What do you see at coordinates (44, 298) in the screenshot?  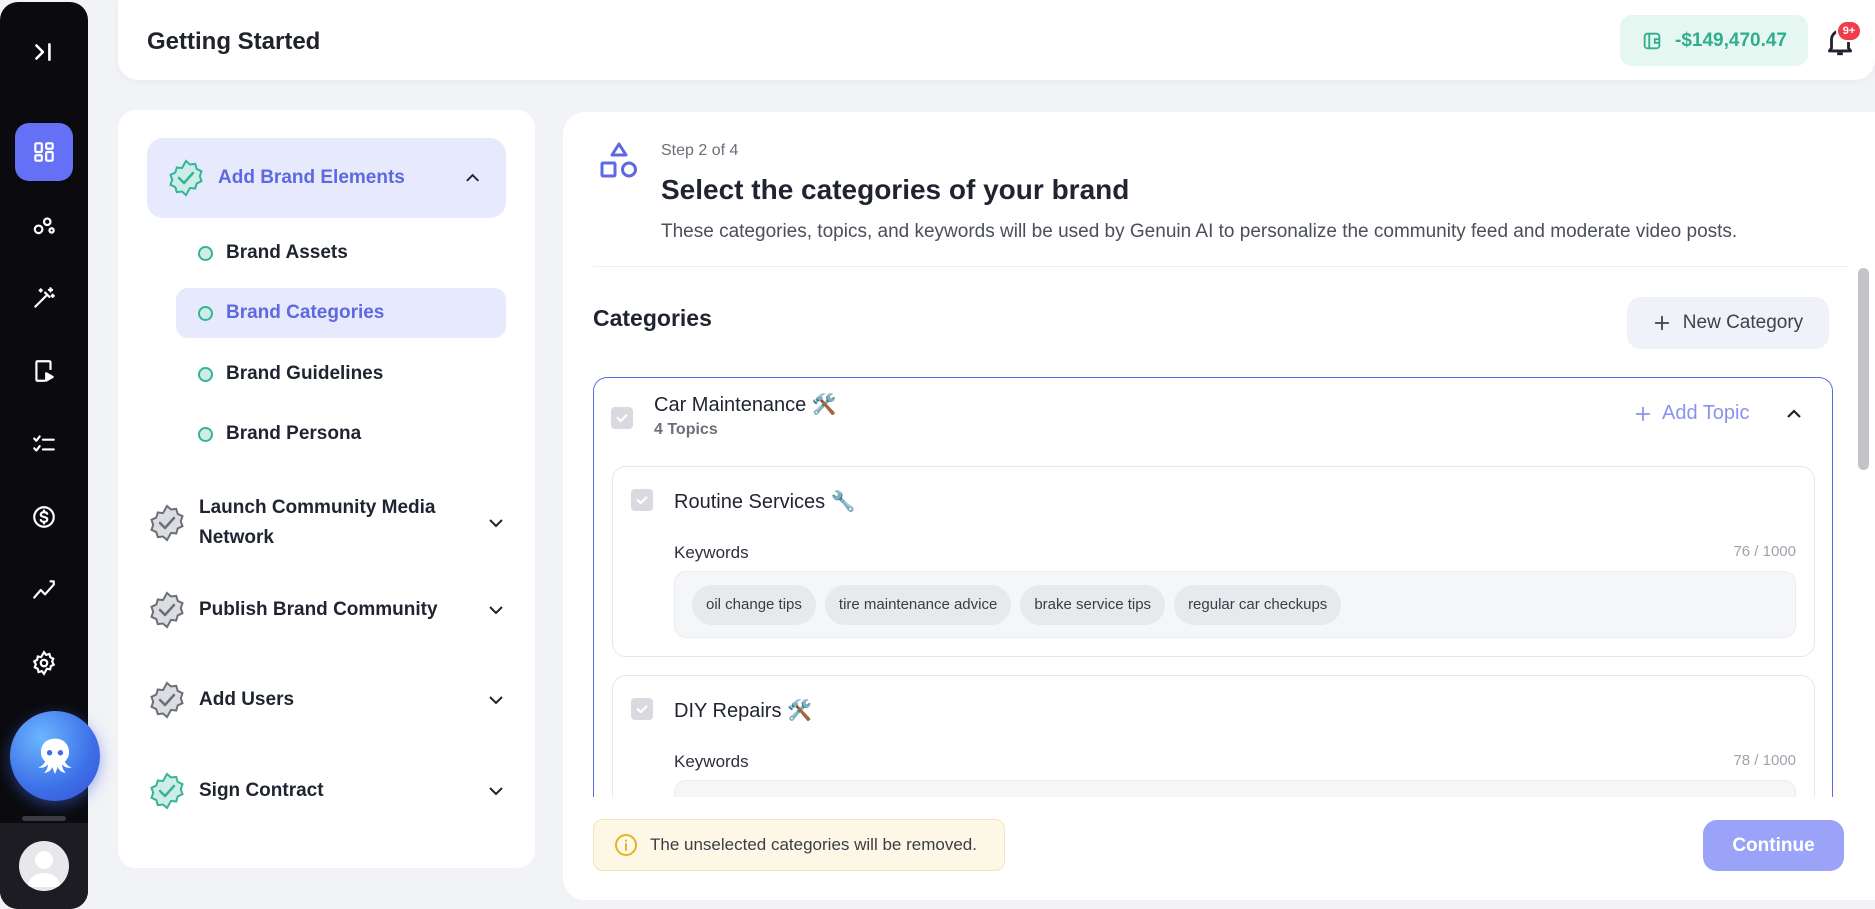 I see `magic-wand-icon` at bounding box center [44, 298].